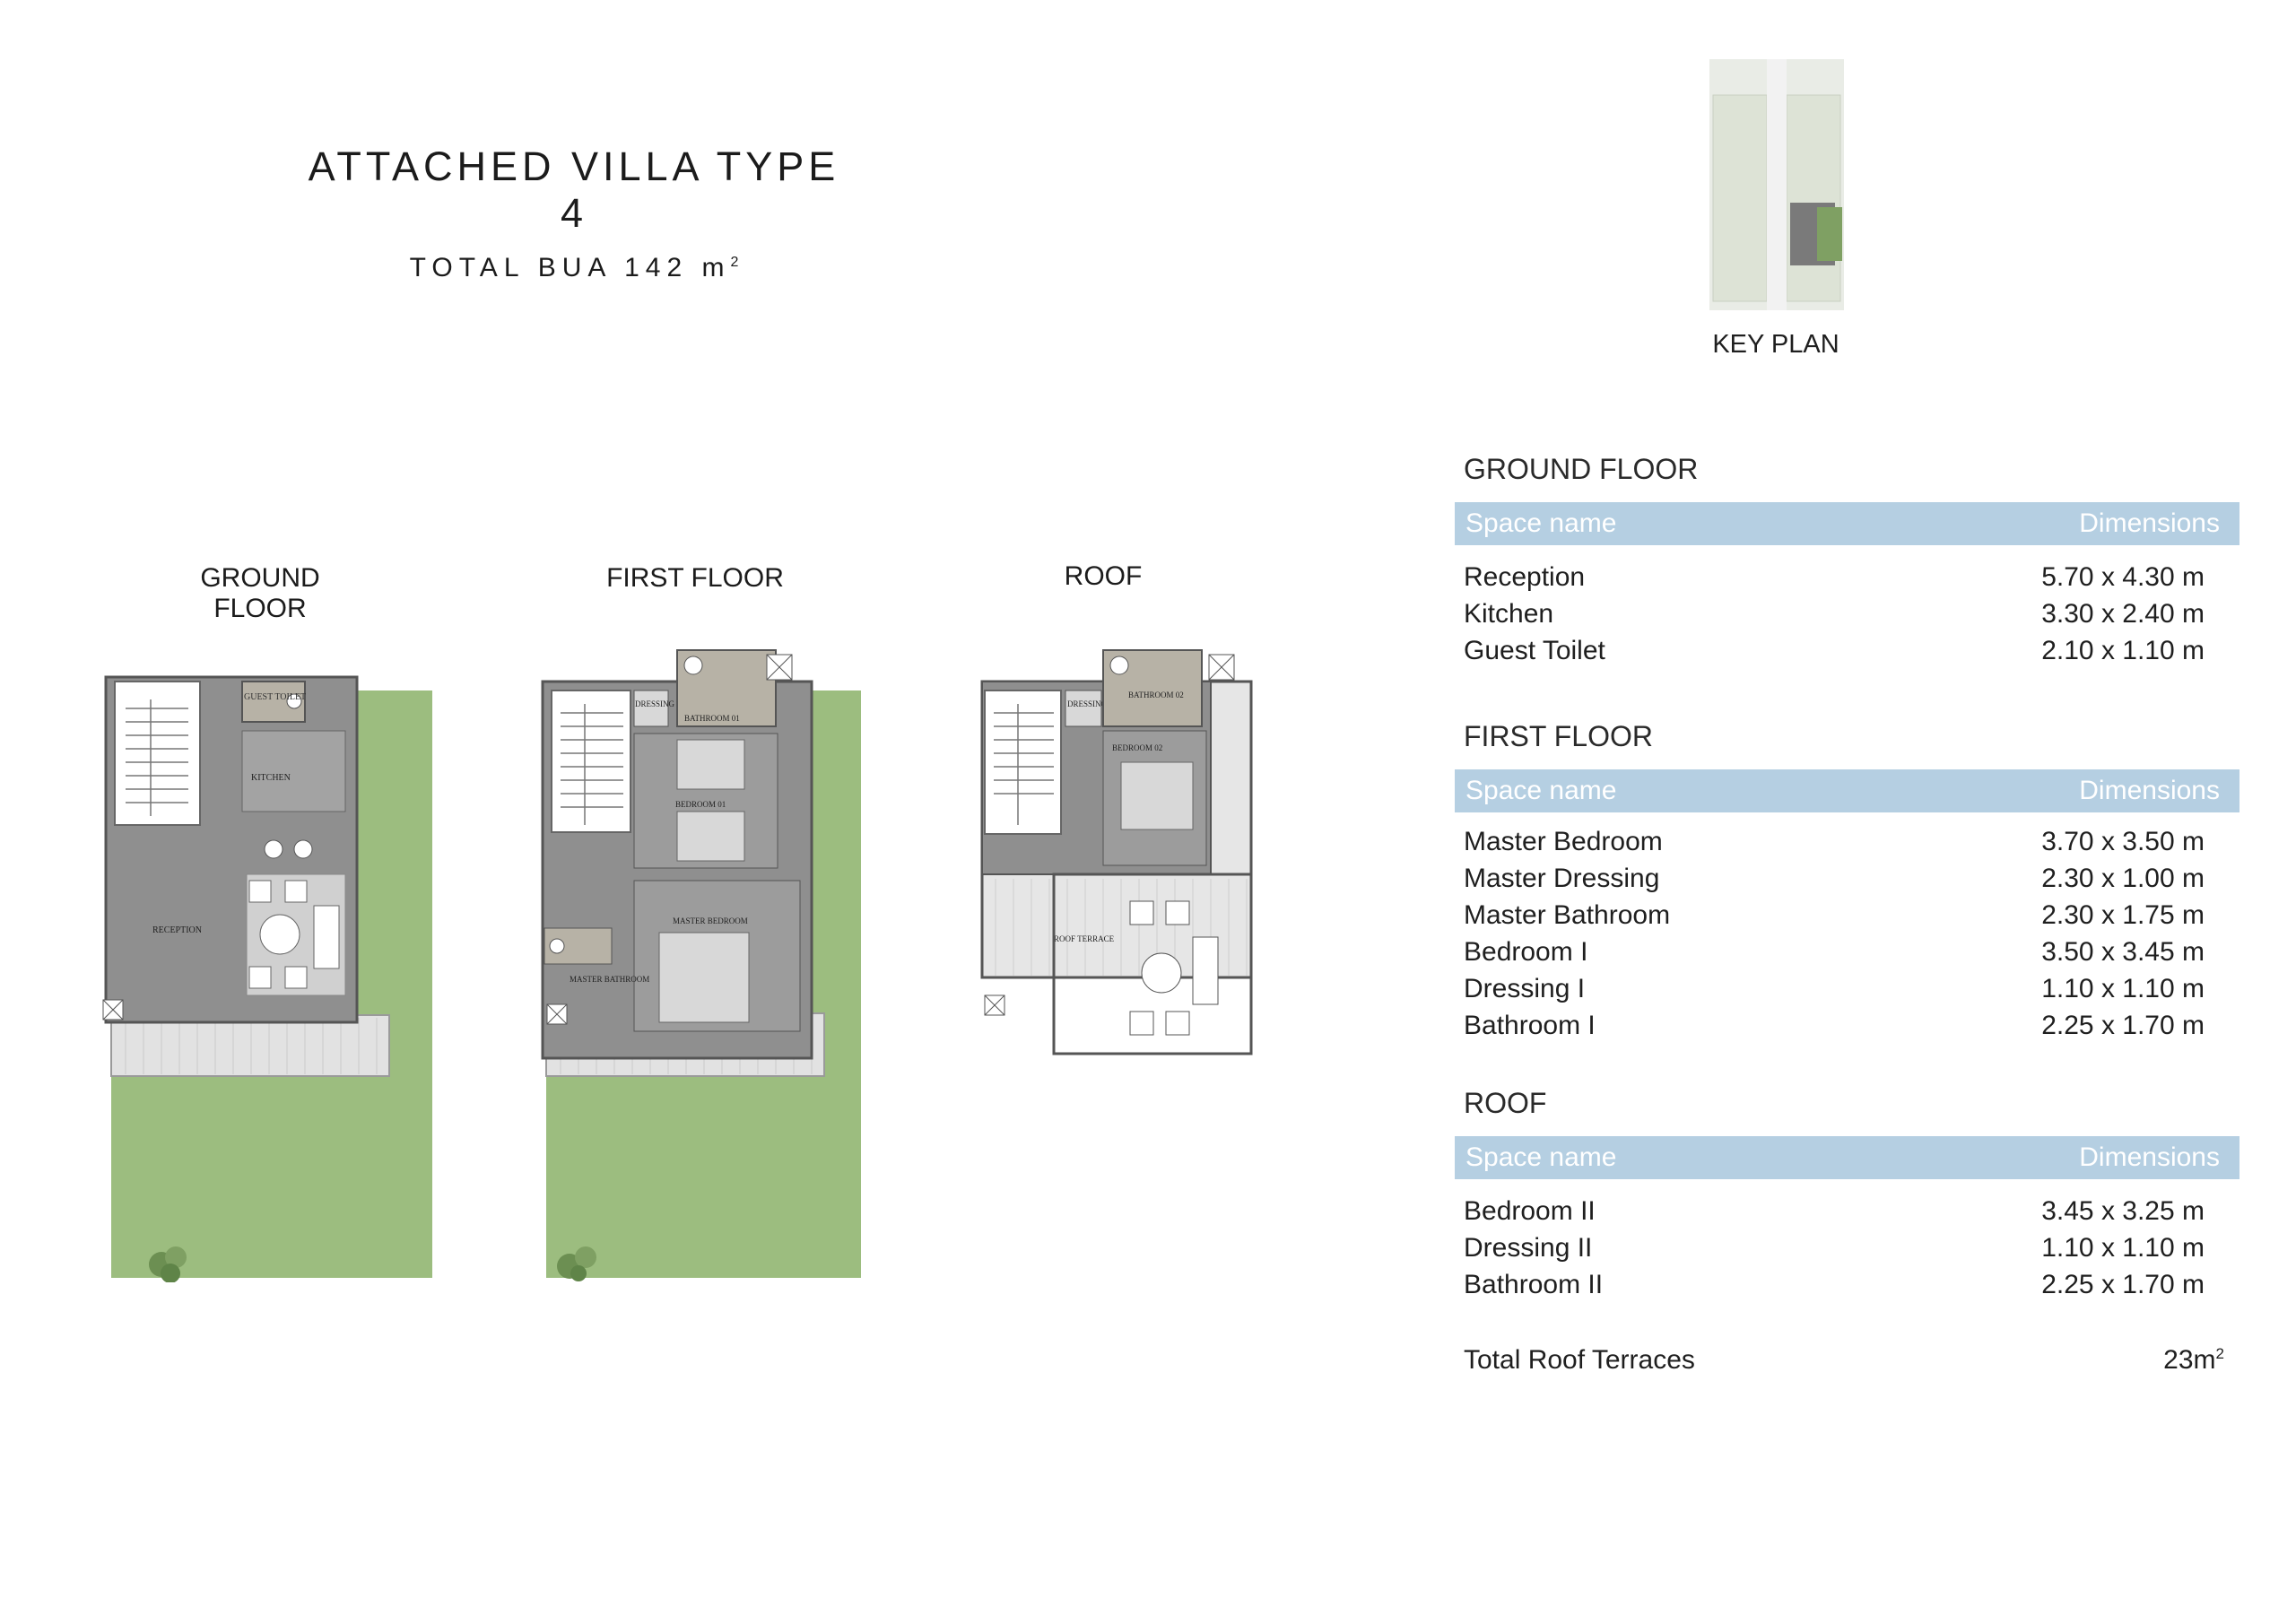 This screenshot has width=2296, height=1624. What do you see at coordinates (2123, 952) in the screenshot?
I see `dimensions: 3.50 x 3.45 m` at bounding box center [2123, 952].